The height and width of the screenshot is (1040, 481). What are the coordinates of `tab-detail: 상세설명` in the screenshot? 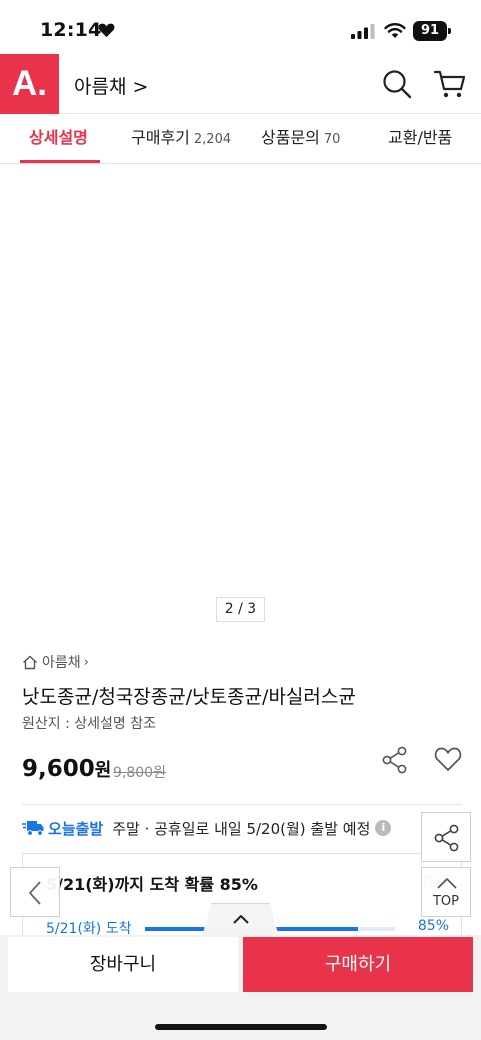 It's located at (58, 139).